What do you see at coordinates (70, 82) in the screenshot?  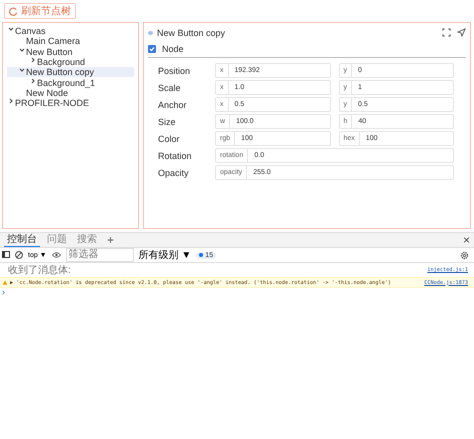 I see `tree-item: Background_1` at bounding box center [70, 82].